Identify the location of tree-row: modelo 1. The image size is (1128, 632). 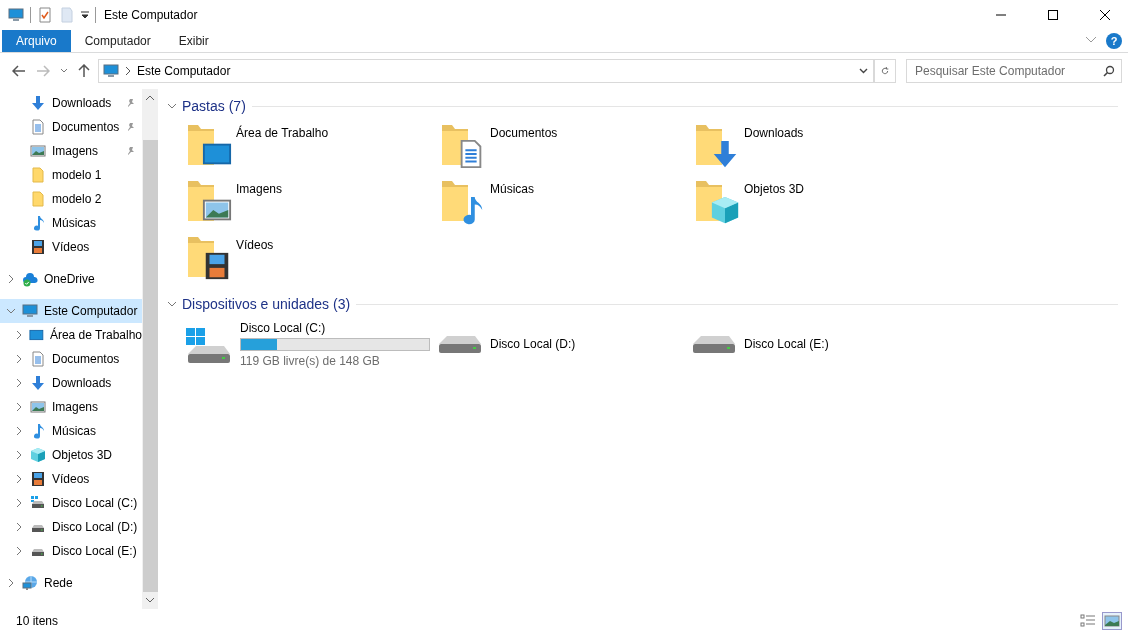
(71, 175).